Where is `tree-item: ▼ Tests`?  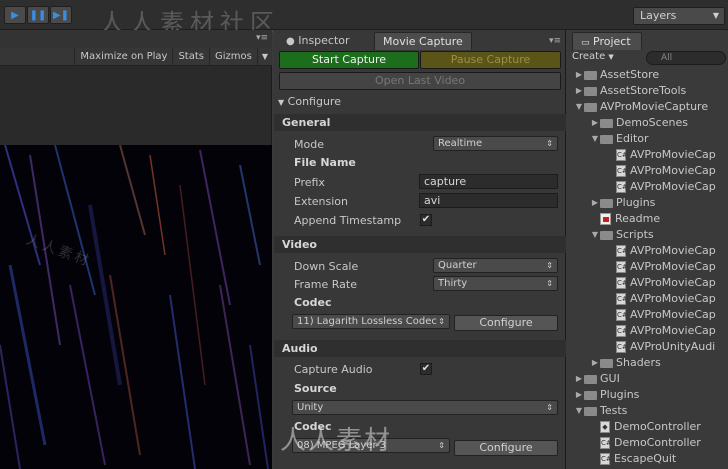
tree-item: ▼ Tests is located at coordinates (651, 411).